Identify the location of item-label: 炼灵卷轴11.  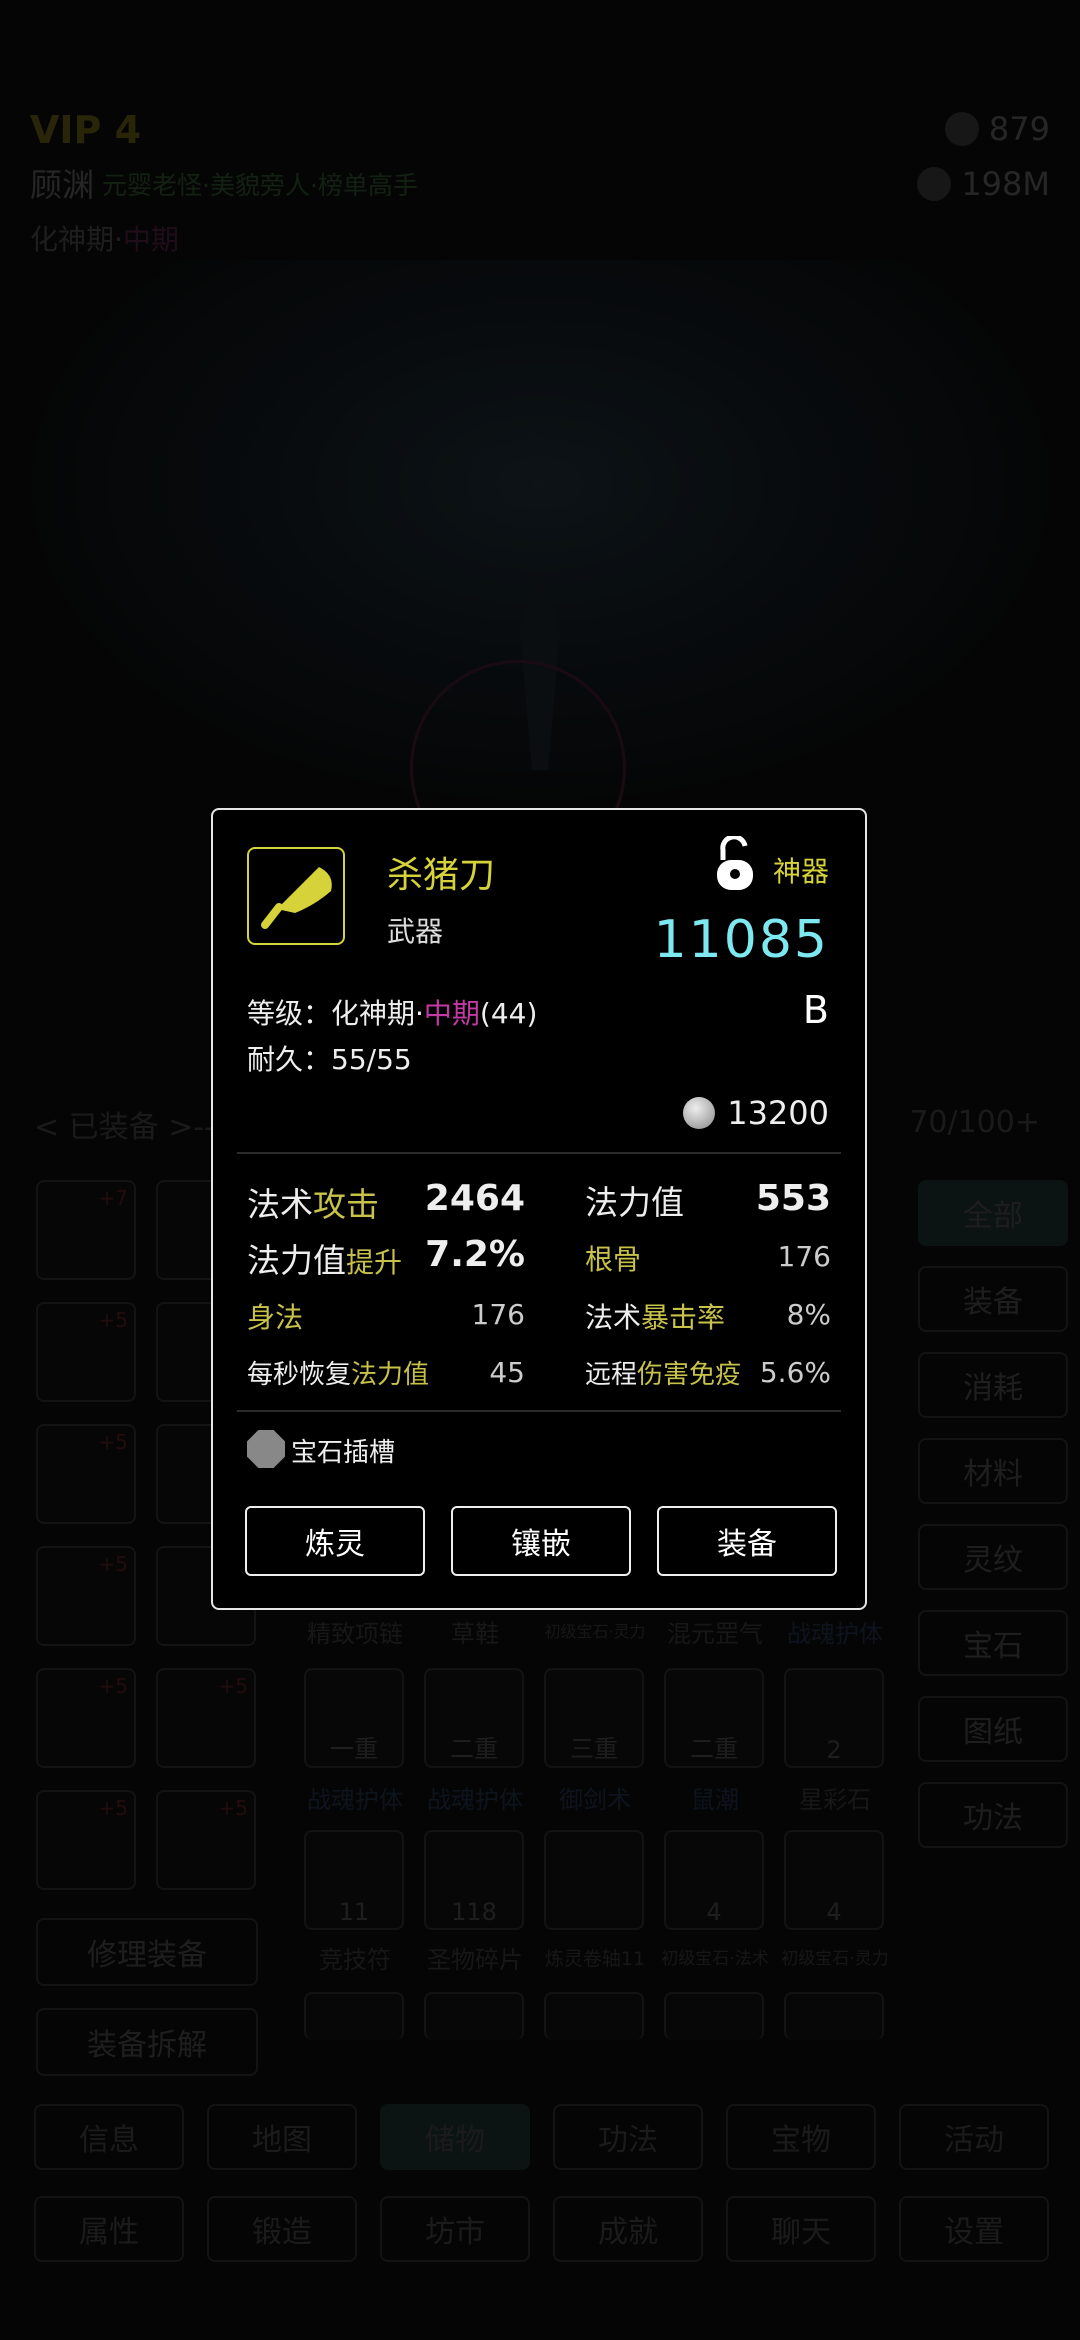
(595, 1959).